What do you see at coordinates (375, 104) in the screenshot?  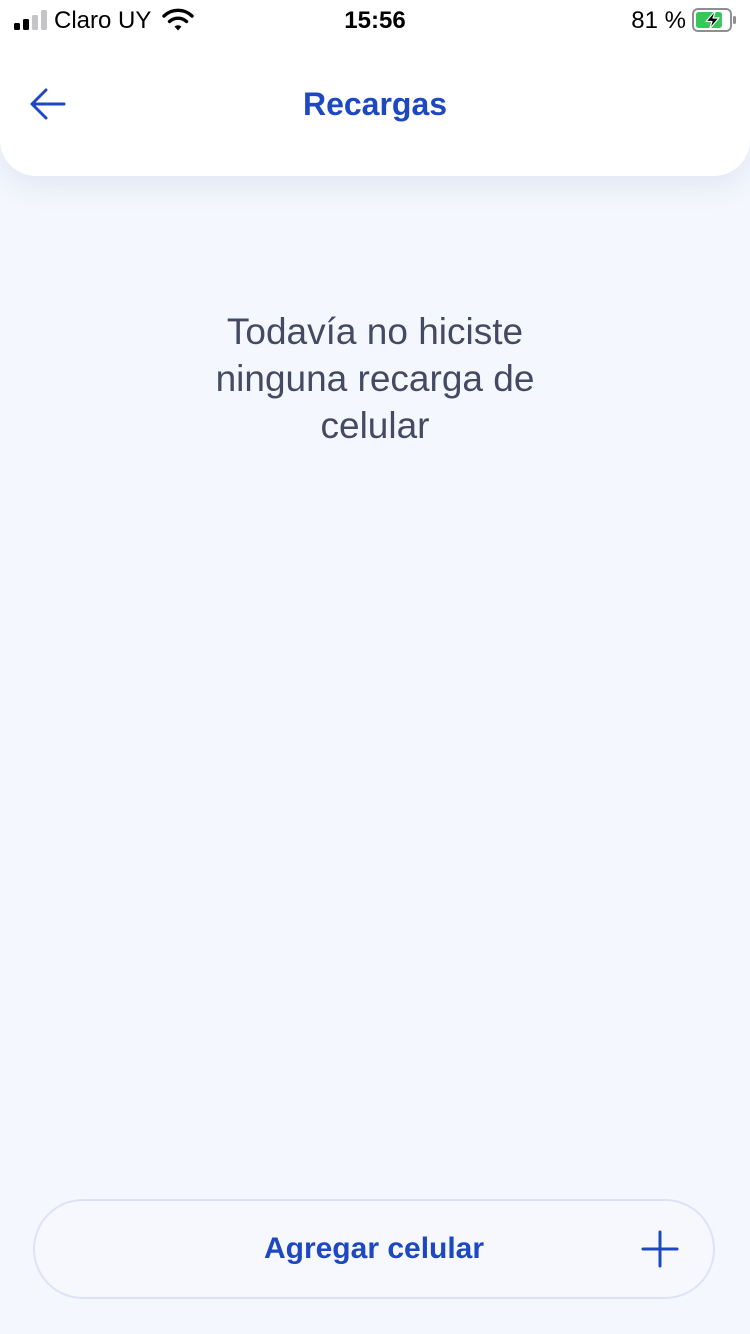 I see `page-title: Recargas` at bounding box center [375, 104].